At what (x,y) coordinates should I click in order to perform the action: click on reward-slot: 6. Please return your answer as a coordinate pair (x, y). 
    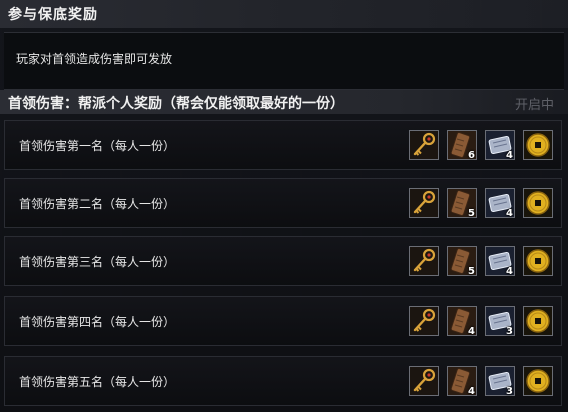
    Looking at the image, I should click on (462, 145).